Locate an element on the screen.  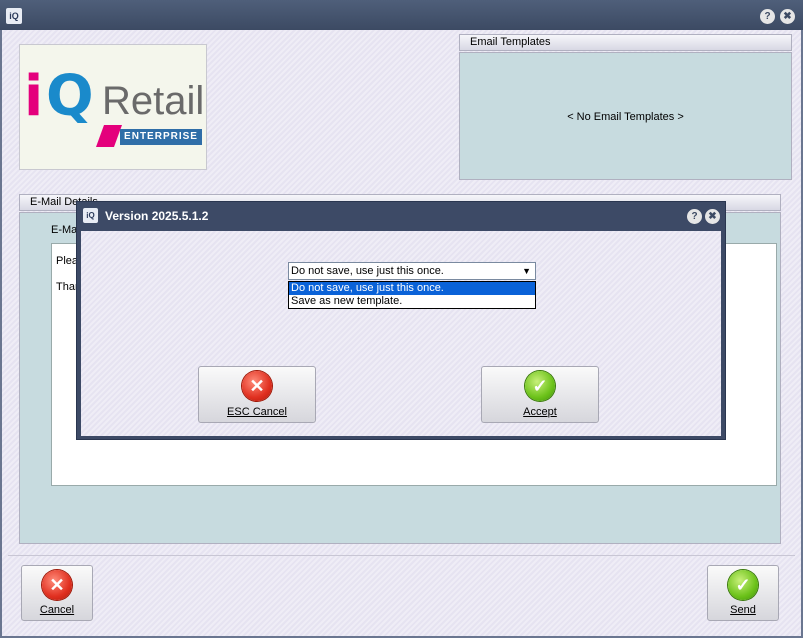
save-option-select: Do not save, use just this once. ▼ is located at coordinates (412, 271).